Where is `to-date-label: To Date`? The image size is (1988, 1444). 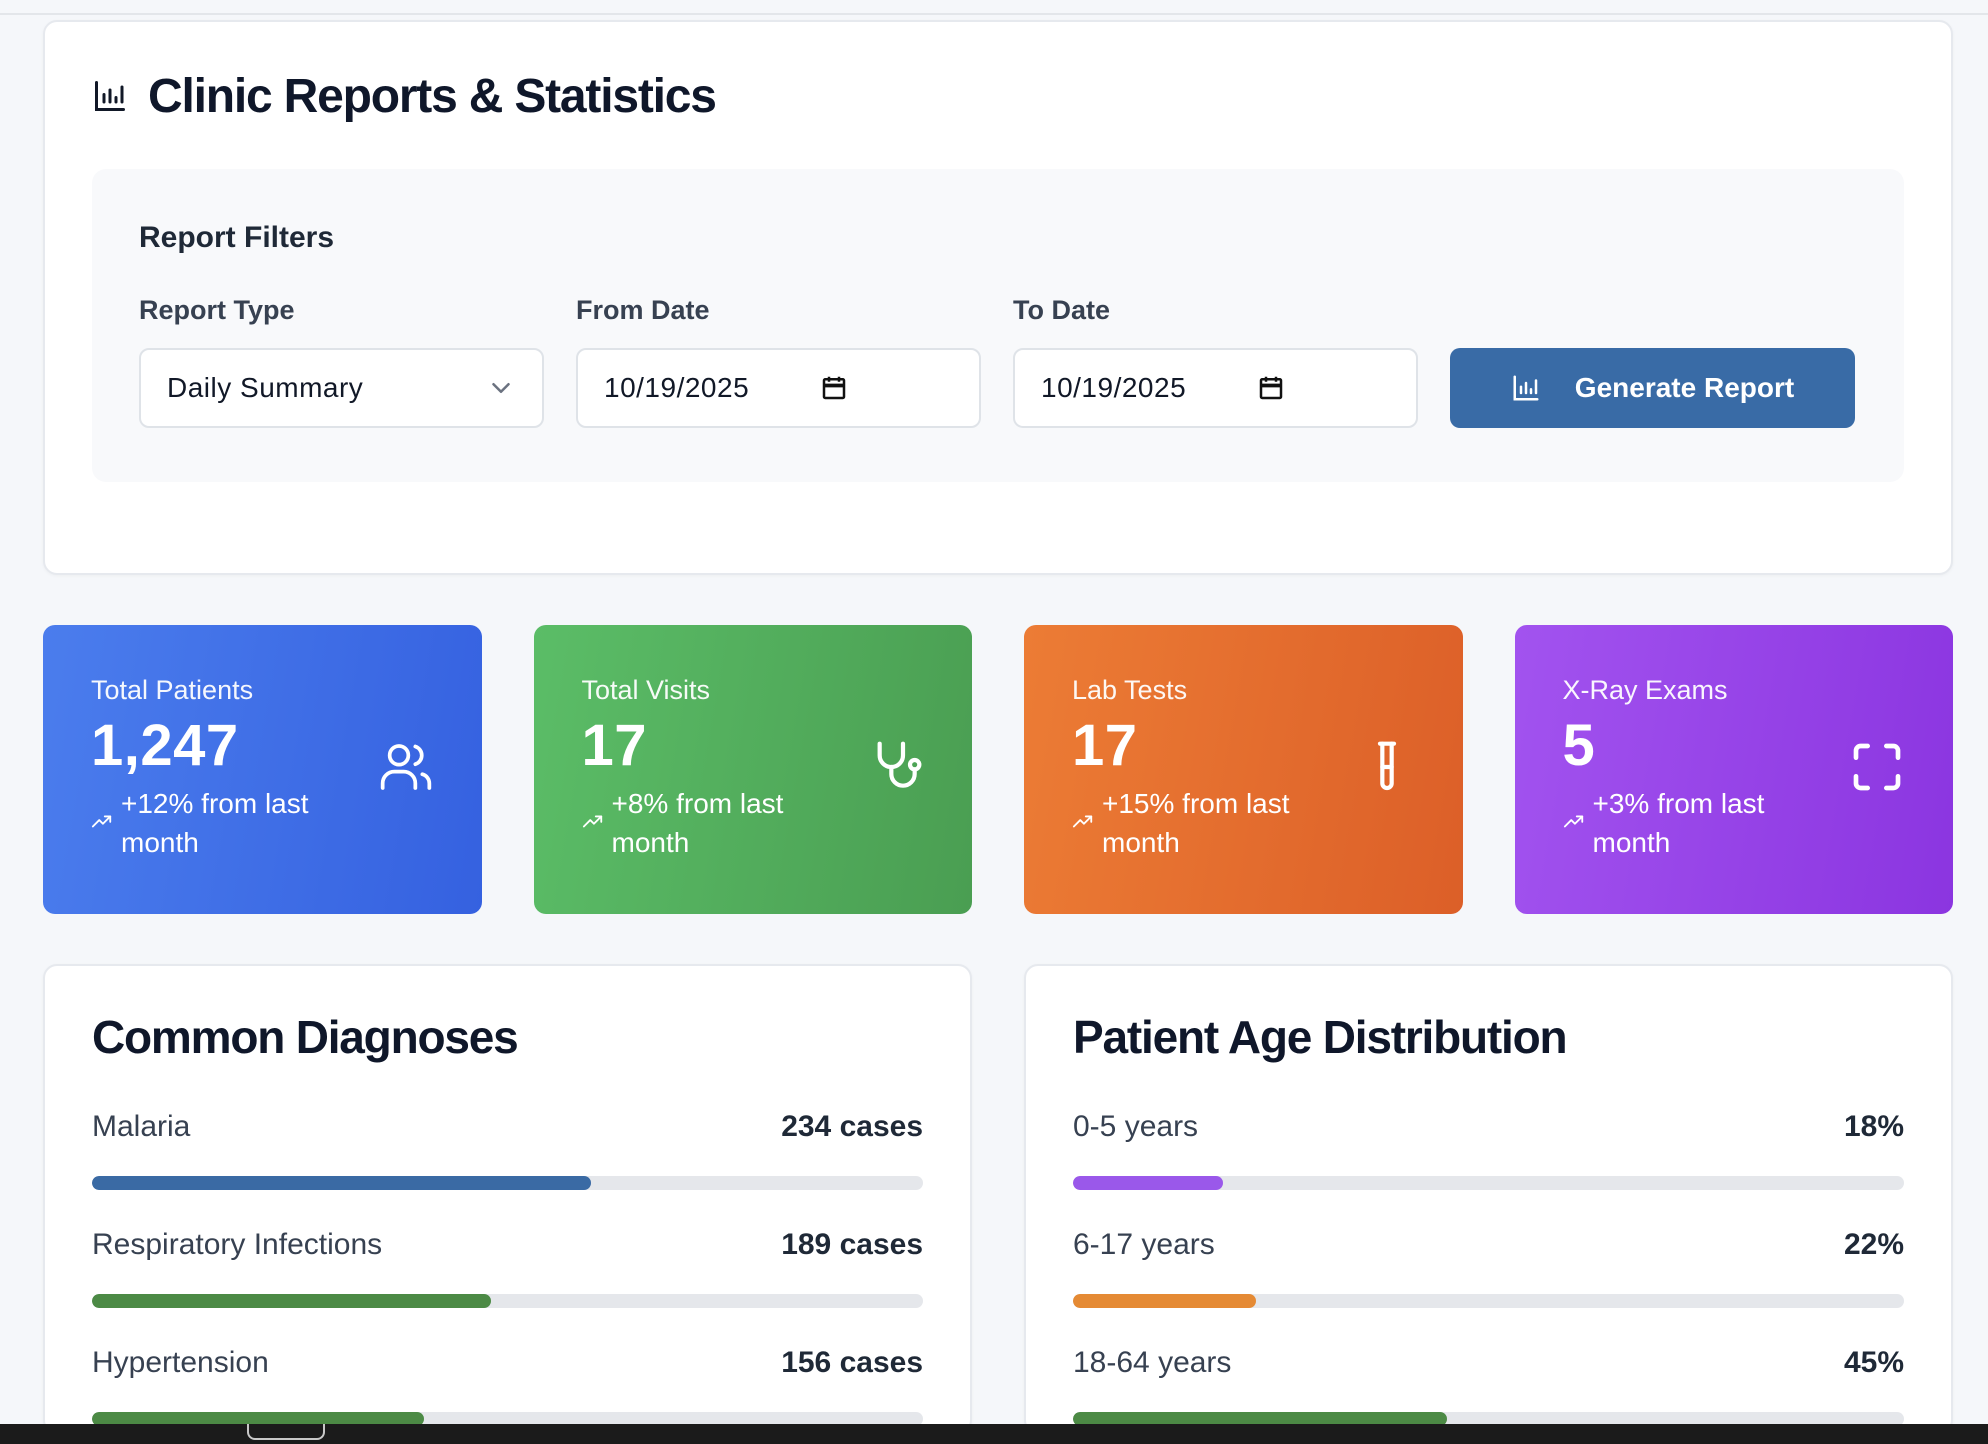
to-date-label: To Date is located at coordinates (1062, 310).